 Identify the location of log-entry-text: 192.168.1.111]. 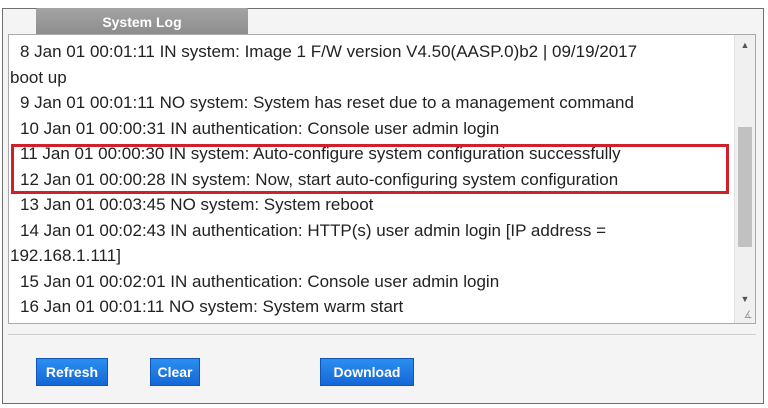
(65, 255).